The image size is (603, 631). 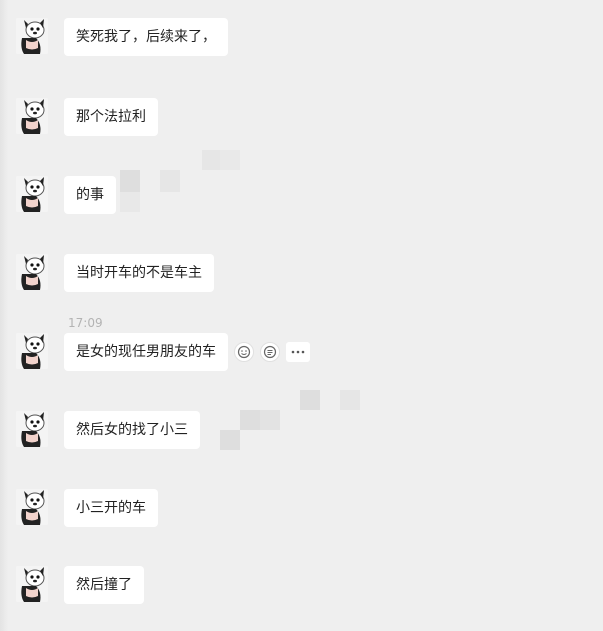 I want to click on message-bubble: 小三开的车, so click(x=111, y=508).